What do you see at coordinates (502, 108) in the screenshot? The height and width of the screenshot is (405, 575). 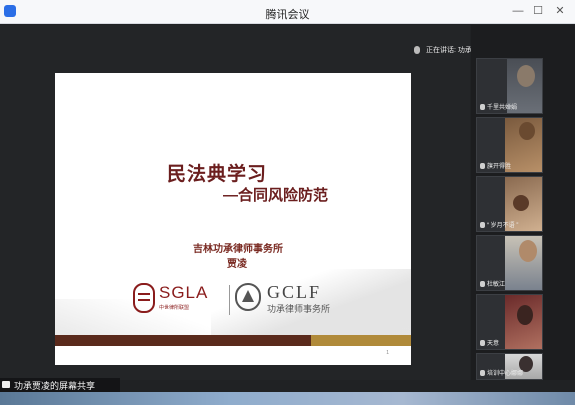 I see `participant-name: 千里共婵娟` at bounding box center [502, 108].